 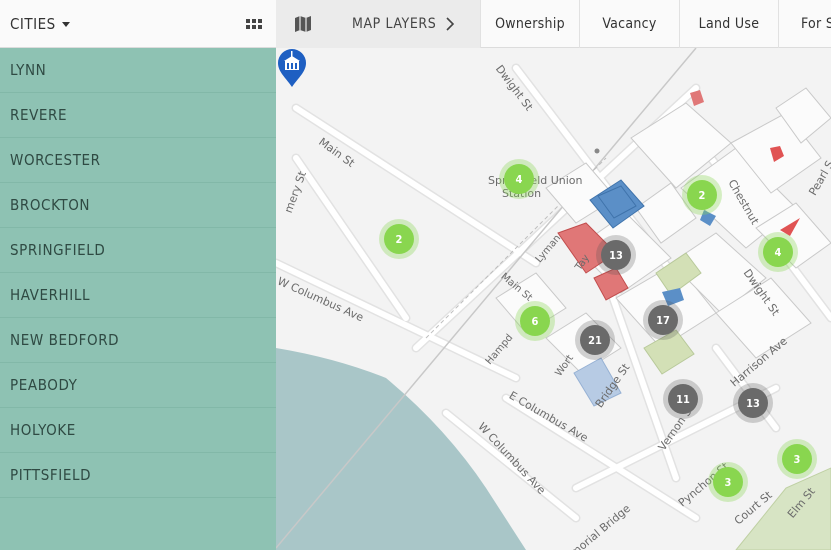 I want to click on map-icon, so click(x=303, y=24).